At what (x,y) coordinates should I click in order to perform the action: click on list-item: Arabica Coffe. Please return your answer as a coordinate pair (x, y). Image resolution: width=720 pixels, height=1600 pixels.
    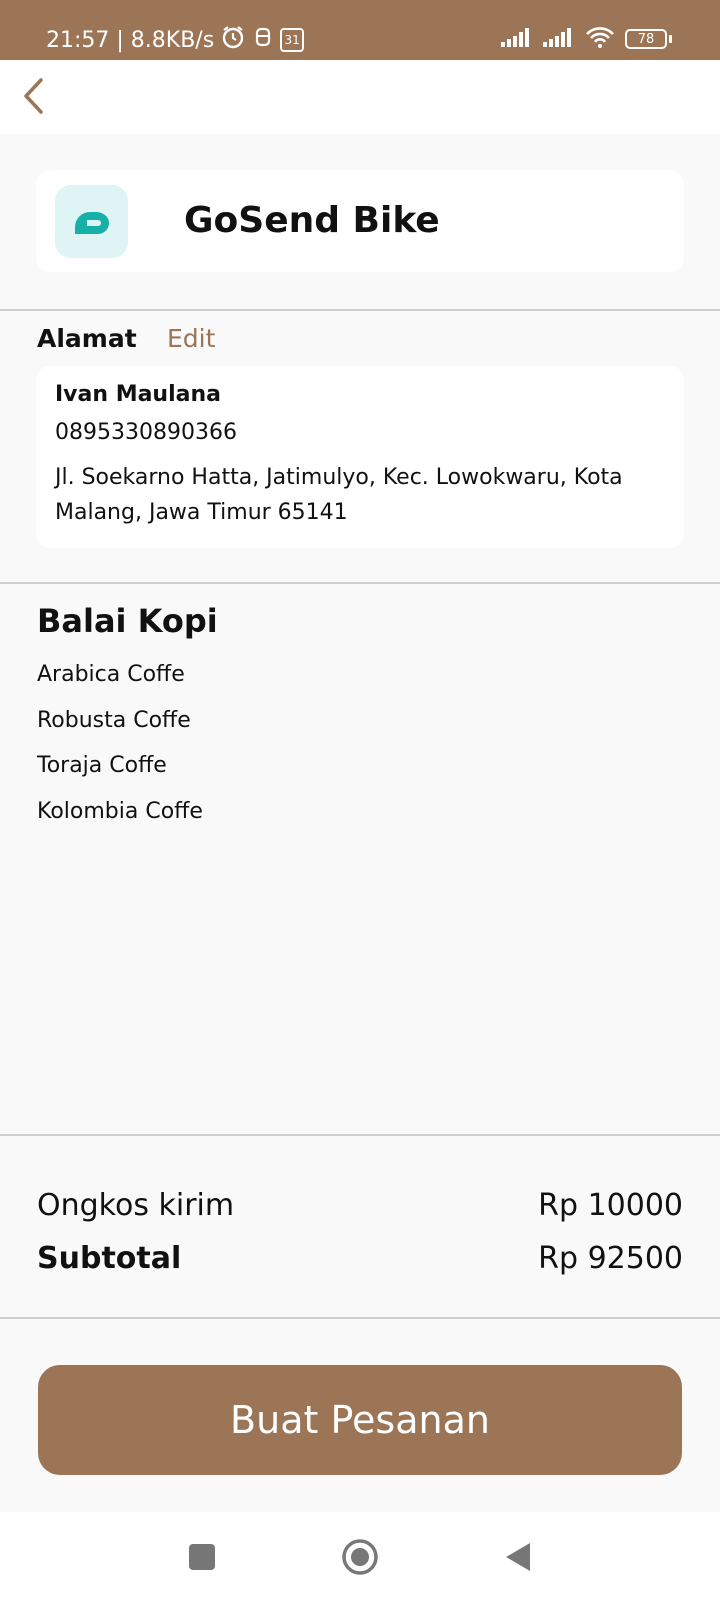
    Looking at the image, I should click on (111, 674).